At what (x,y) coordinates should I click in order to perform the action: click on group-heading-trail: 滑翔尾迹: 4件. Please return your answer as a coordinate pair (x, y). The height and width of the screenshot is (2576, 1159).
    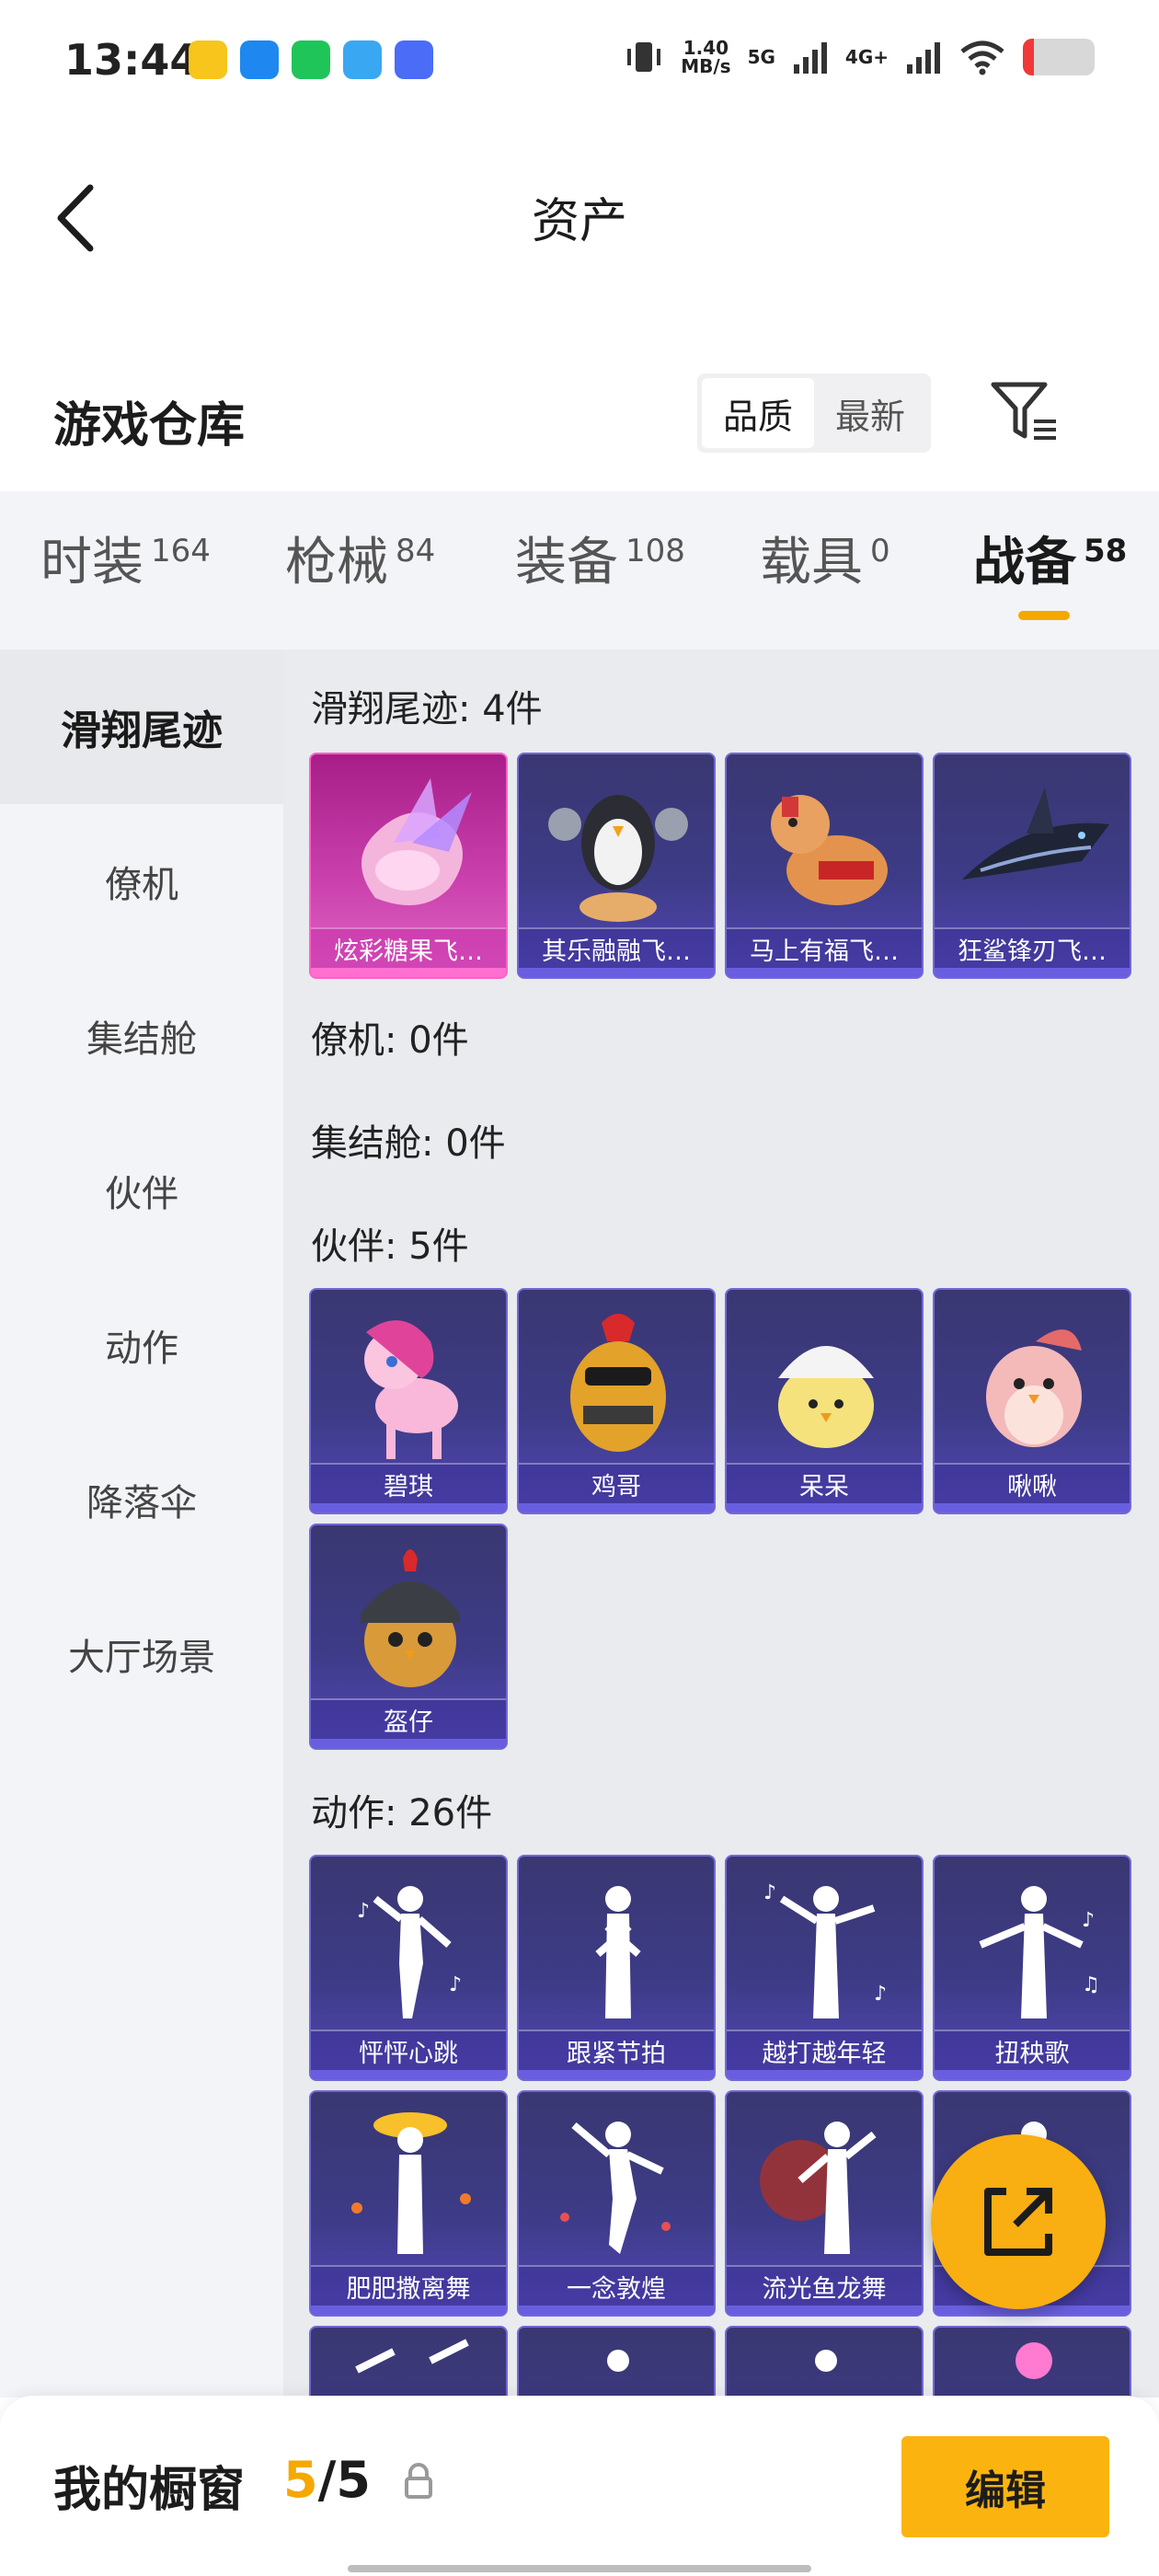
    Looking at the image, I should click on (427, 709).